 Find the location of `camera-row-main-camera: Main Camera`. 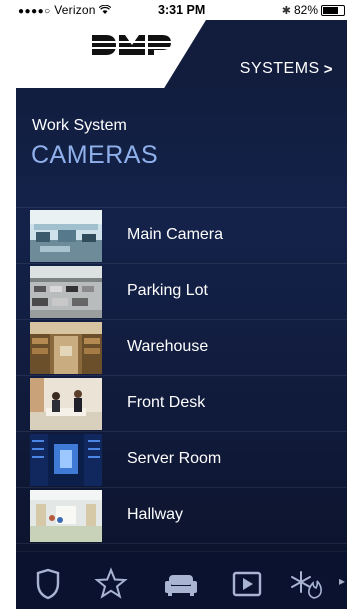

camera-row-main-camera: Main Camera is located at coordinates (181, 235).